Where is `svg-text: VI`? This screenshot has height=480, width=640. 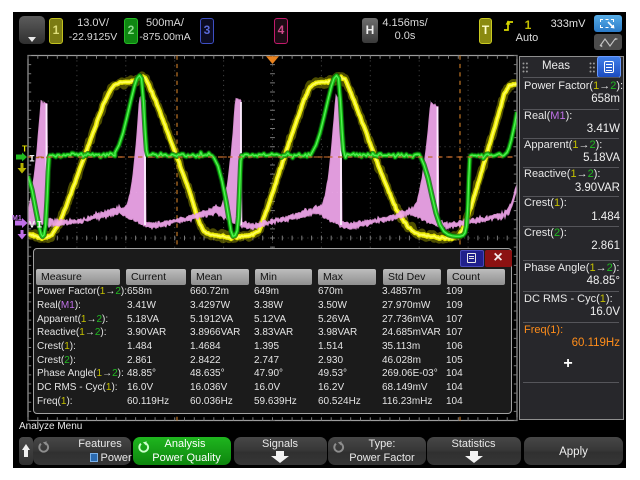 svg-text: VI is located at coordinates (36, 226).